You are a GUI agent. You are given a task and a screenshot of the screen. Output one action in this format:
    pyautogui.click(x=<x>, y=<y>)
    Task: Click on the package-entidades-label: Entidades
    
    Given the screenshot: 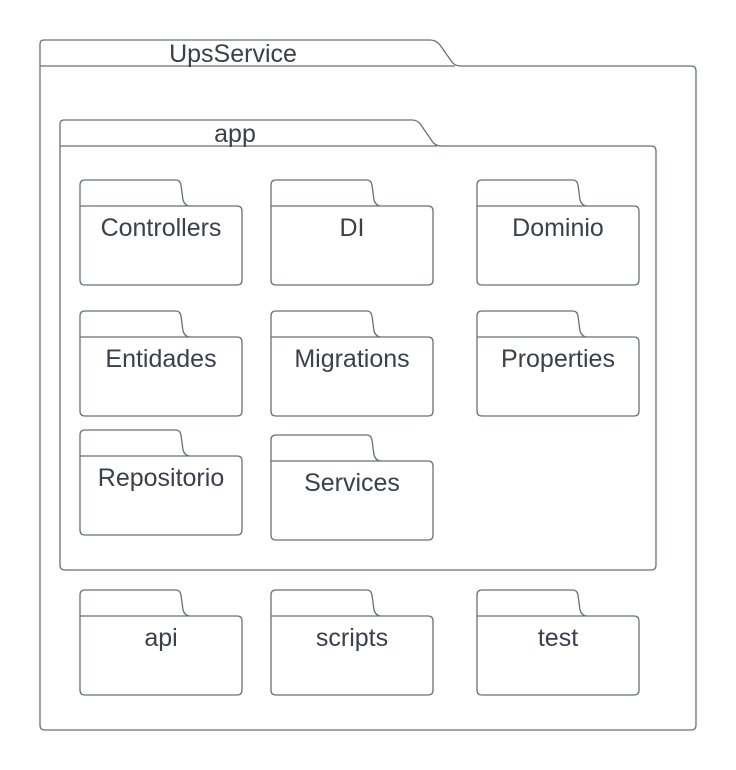 What is the action you would take?
    pyautogui.click(x=160, y=359)
    